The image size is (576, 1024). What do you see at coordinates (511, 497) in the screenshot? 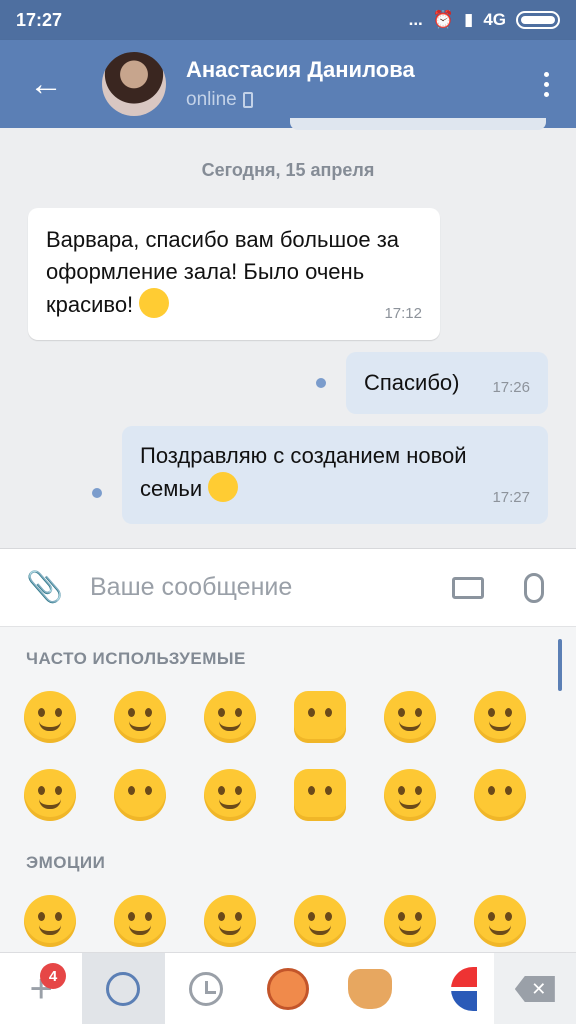
I see `message-time: 17:27` at bounding box center [511, 497].